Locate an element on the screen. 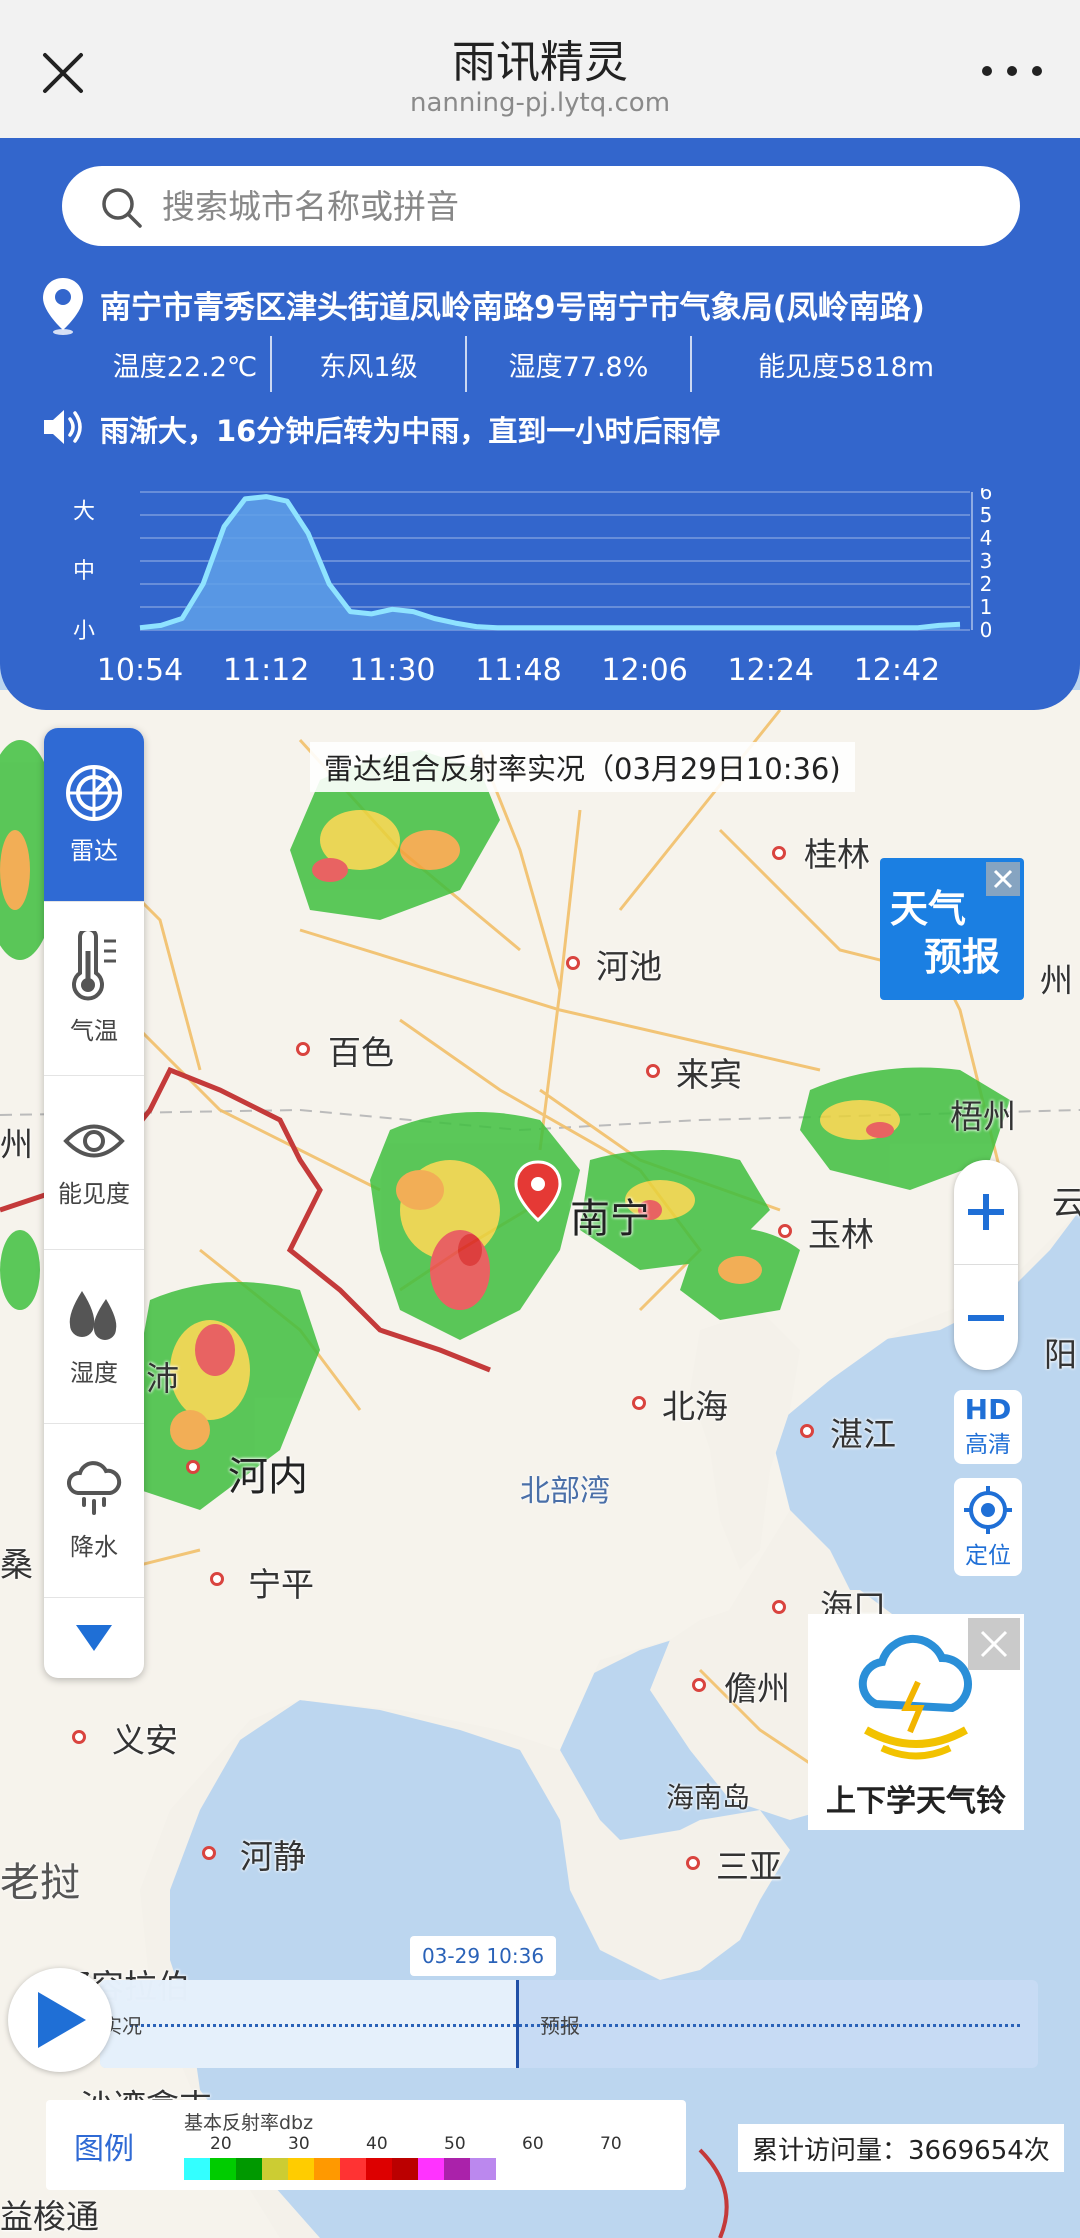  chart-x-tick: 11:48 is located at coordinates (518, 670).